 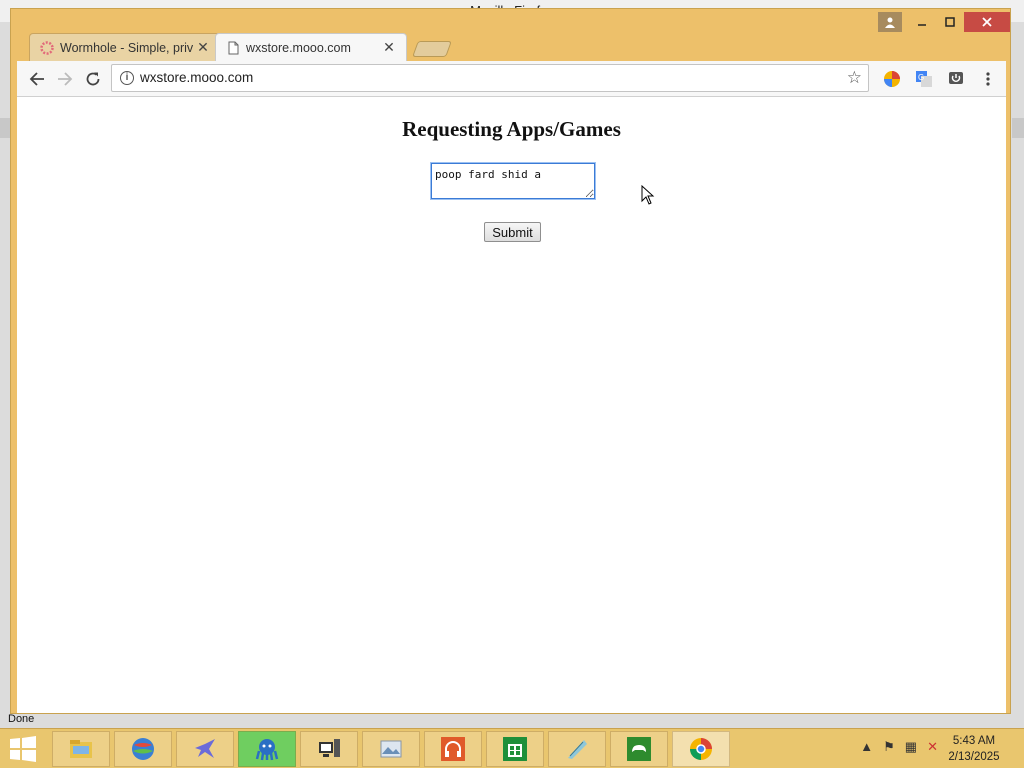 I want to click on back-arrow-icon, so click(x=36, y=79).